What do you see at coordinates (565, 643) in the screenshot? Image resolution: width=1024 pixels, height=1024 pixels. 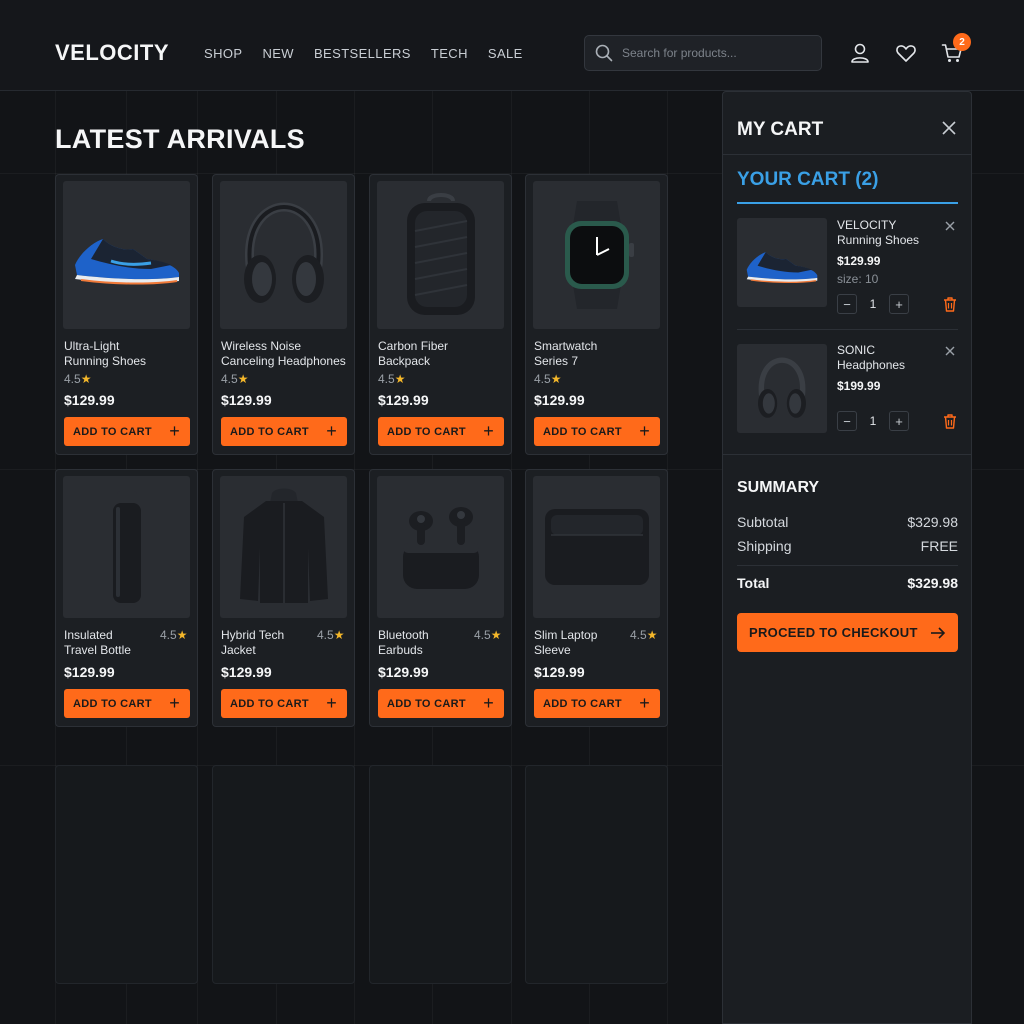 I see `product-name: Slim Laptop Sleeve` at bounding box center [565, 643].